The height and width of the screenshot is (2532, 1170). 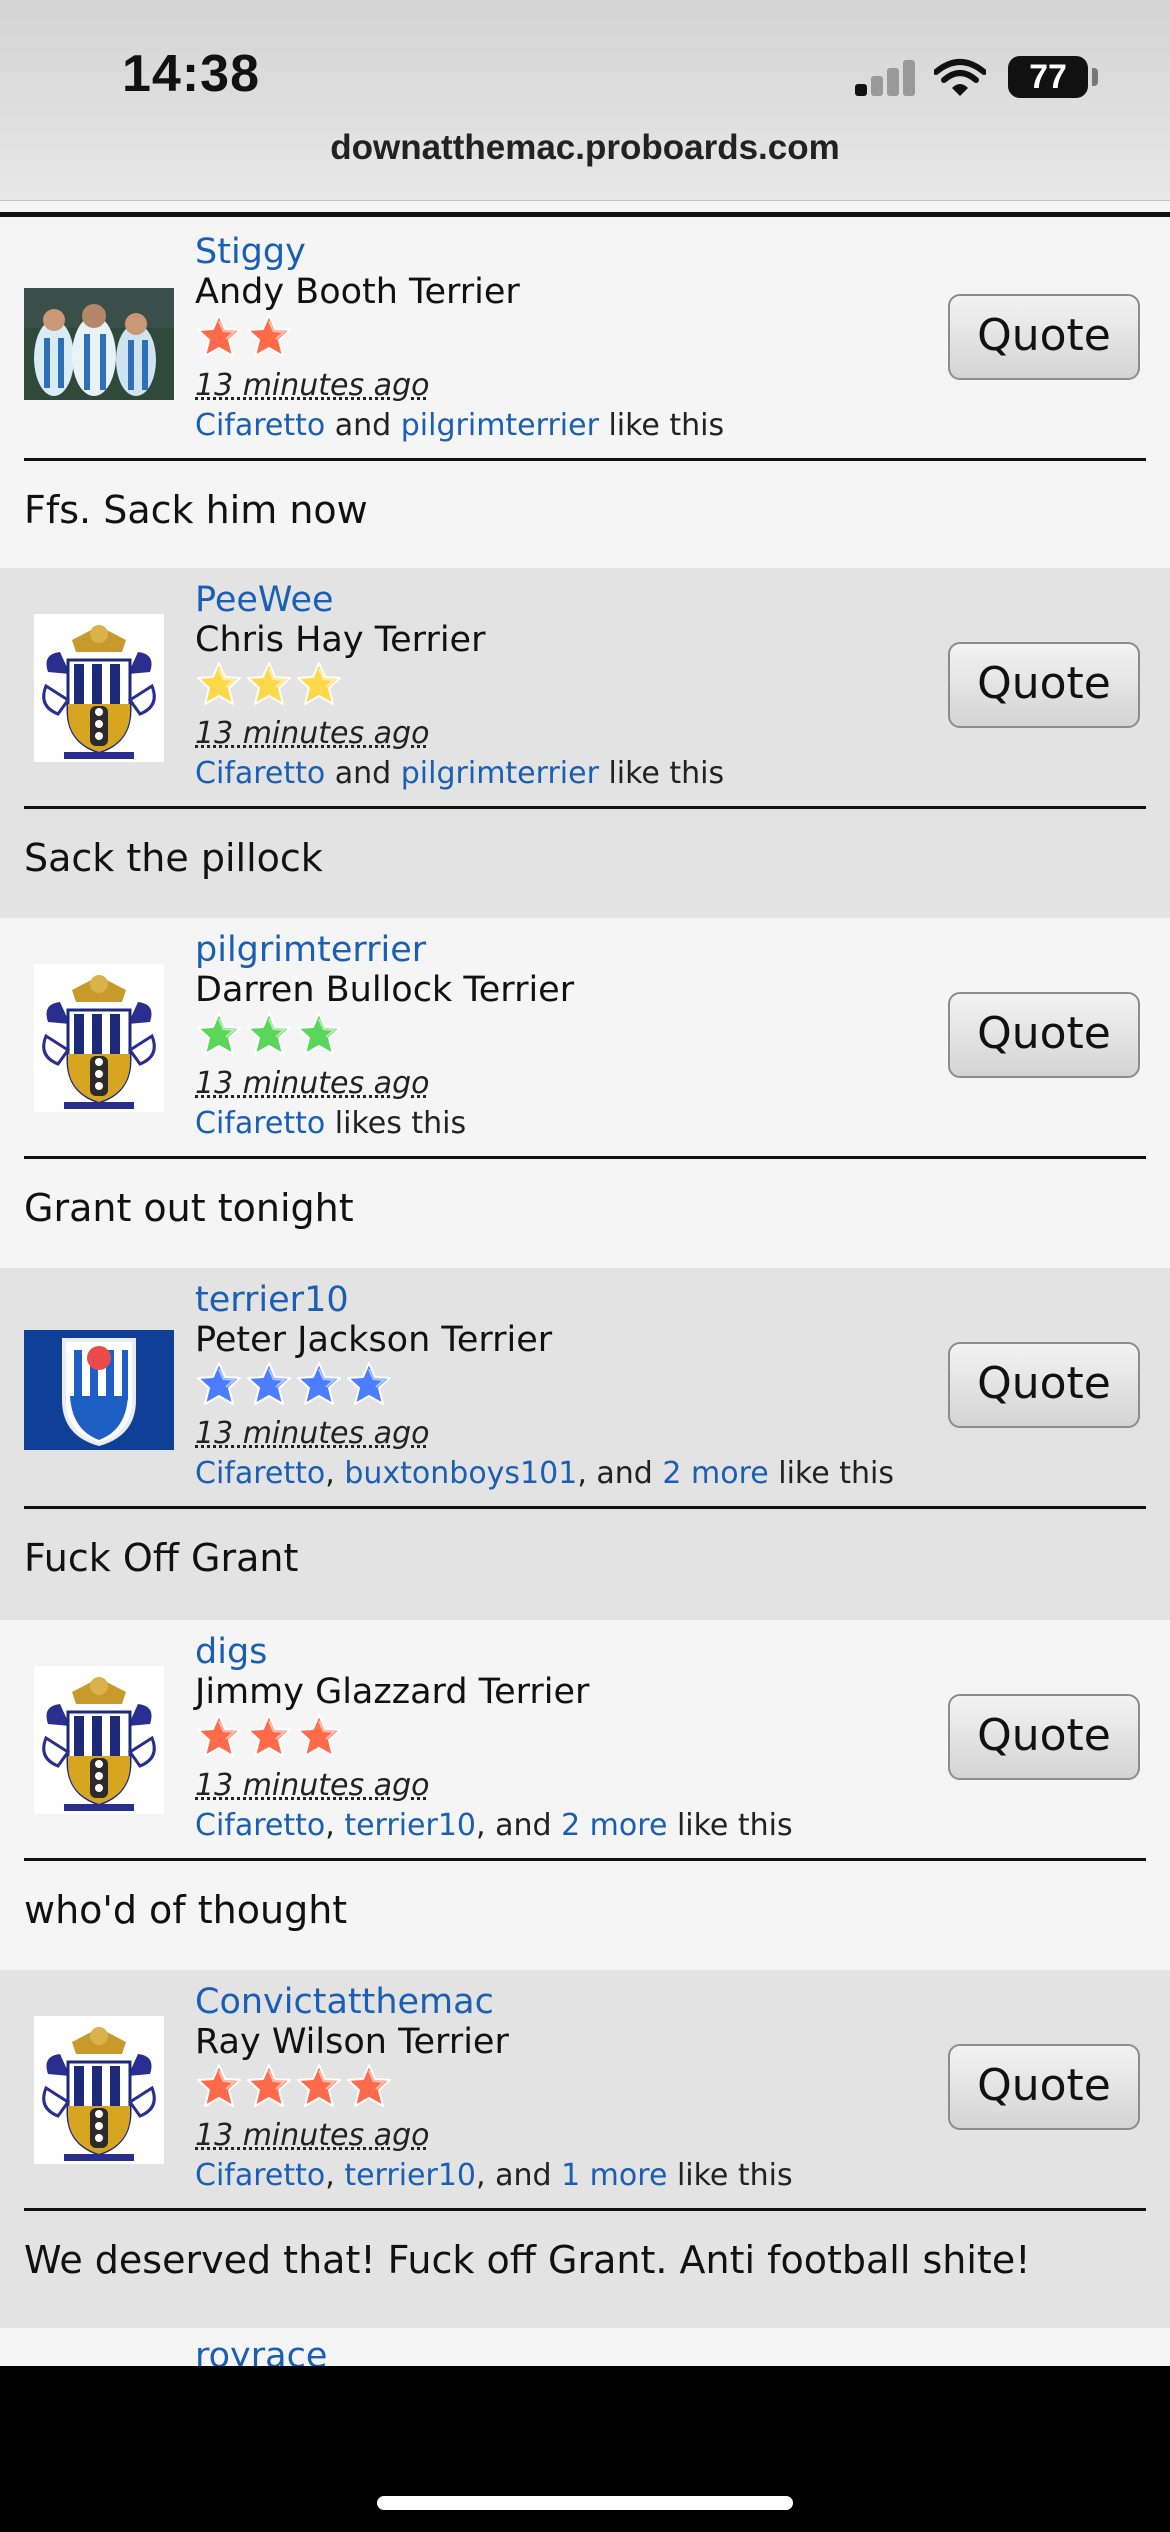 I want to click on post-message: Ffs. Sack him now, so click(x=196, y=510).